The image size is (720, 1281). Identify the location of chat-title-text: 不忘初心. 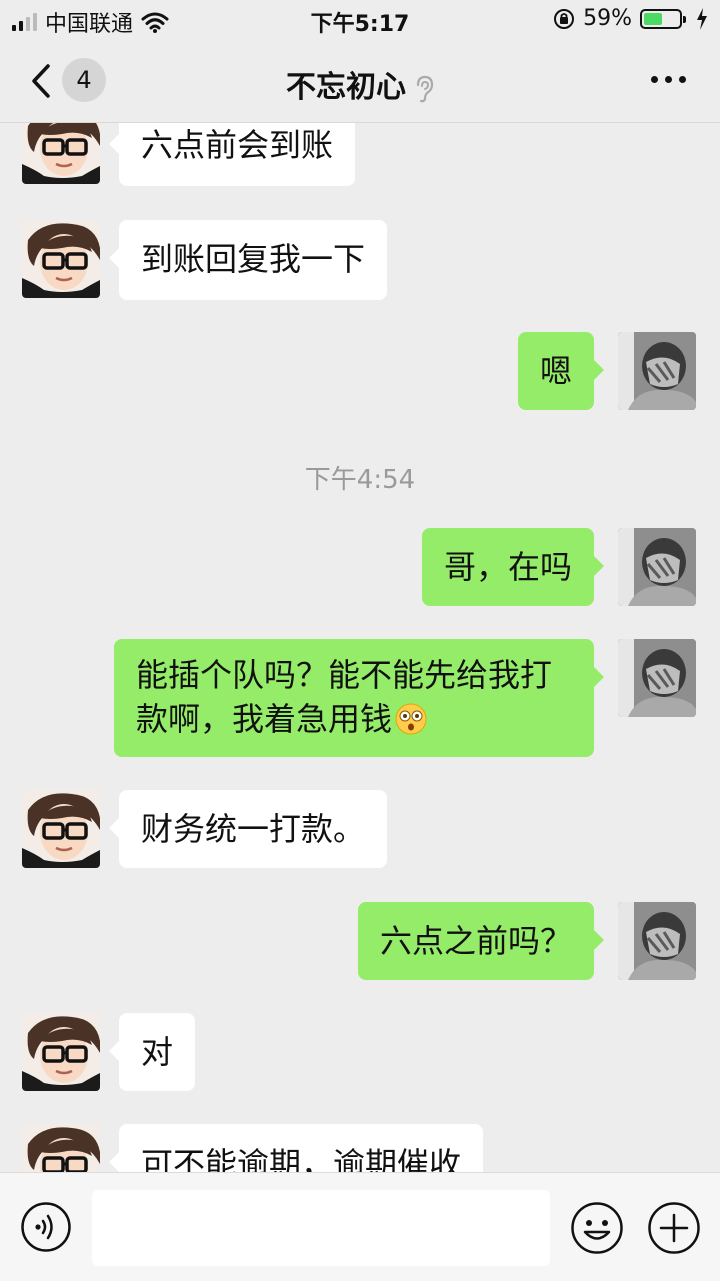
(346, 87).